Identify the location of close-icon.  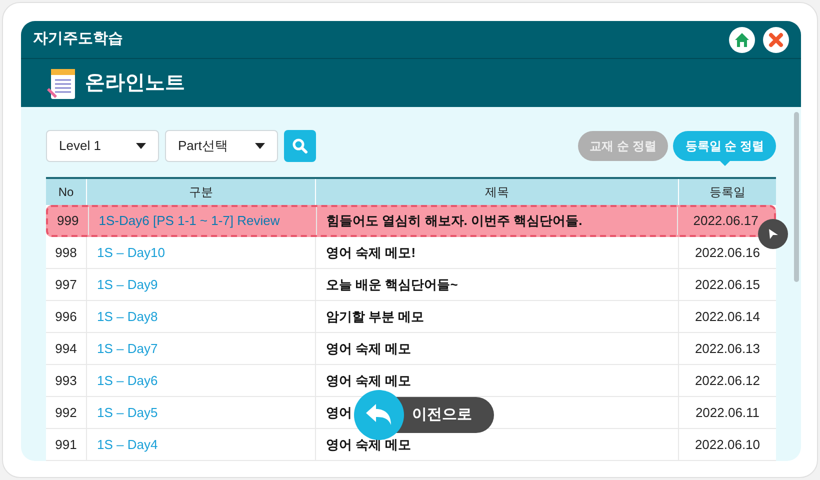
(776, 40).